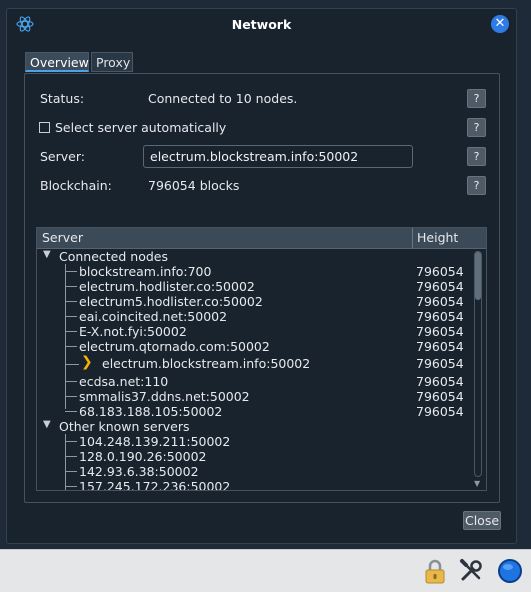  What do you see at coordinates (112, 62) in the screenshot?
I see `tab-proxy: Proxy` at bounding box center [112, 62].